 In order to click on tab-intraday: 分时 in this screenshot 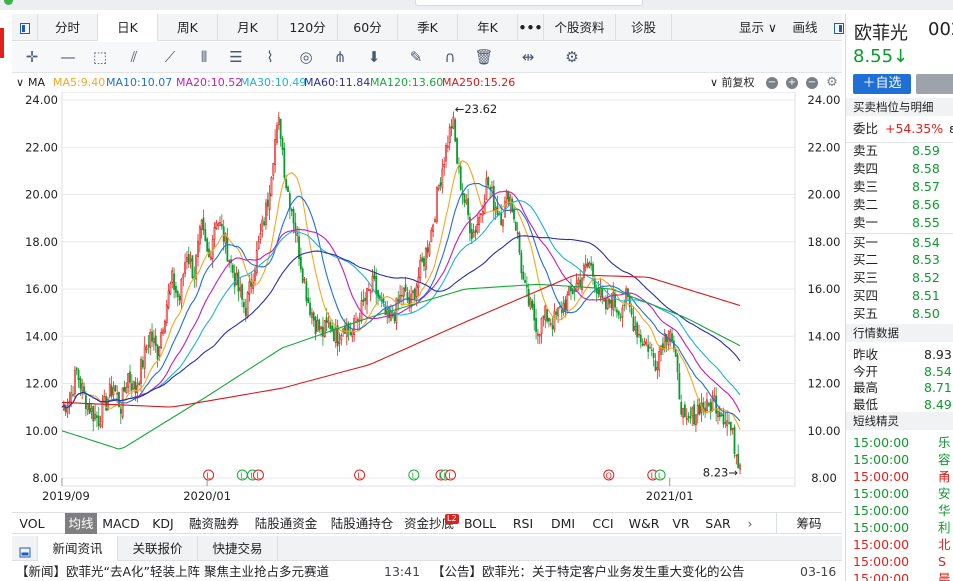, I will do `click(68, 27)`.